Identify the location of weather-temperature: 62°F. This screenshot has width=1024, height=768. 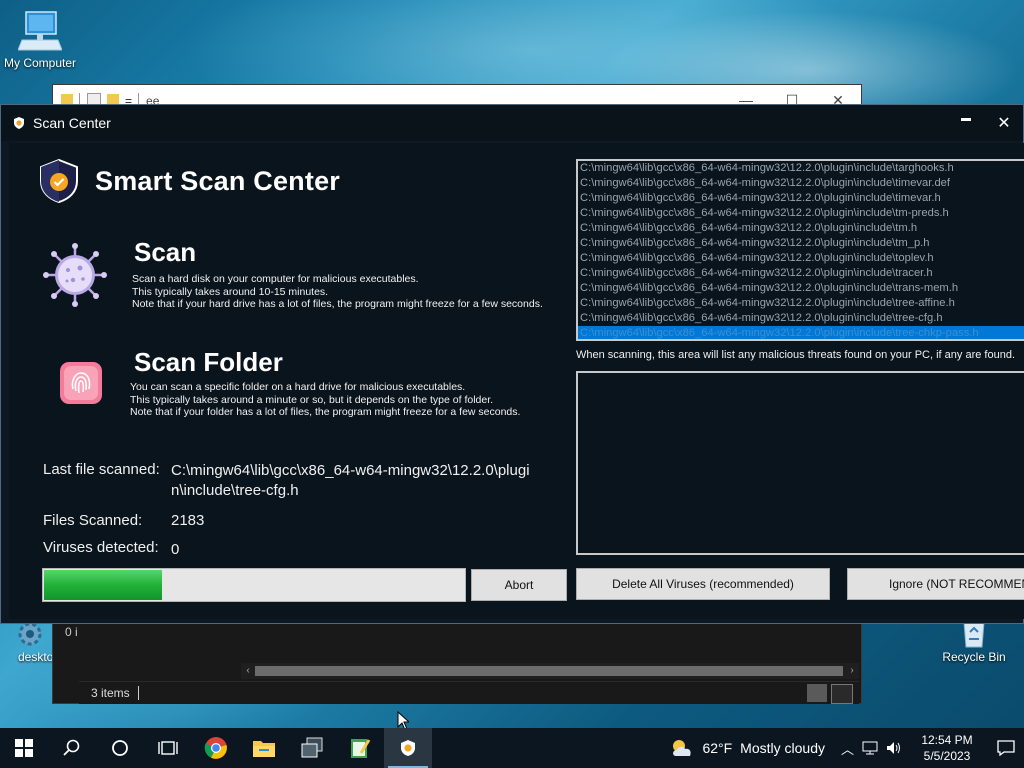
(717, 748).